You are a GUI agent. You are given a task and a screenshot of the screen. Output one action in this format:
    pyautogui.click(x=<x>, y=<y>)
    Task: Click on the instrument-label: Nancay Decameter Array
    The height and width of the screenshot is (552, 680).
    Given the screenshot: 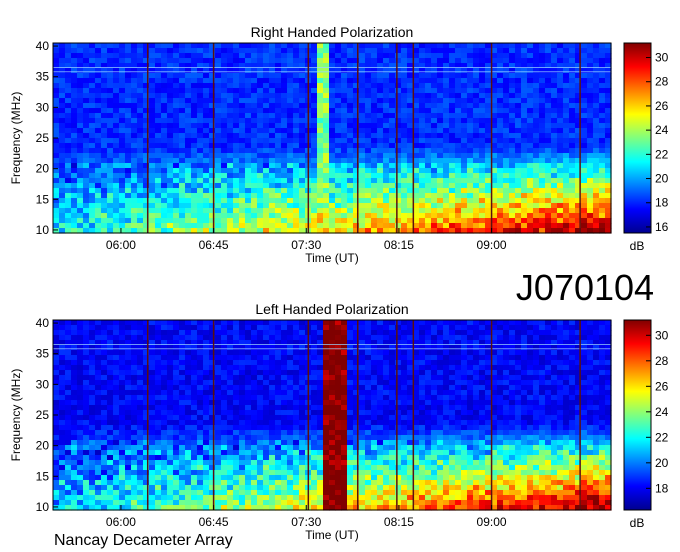 What is the action you would take?
    pyautogui.click(x=143, y=540)
    